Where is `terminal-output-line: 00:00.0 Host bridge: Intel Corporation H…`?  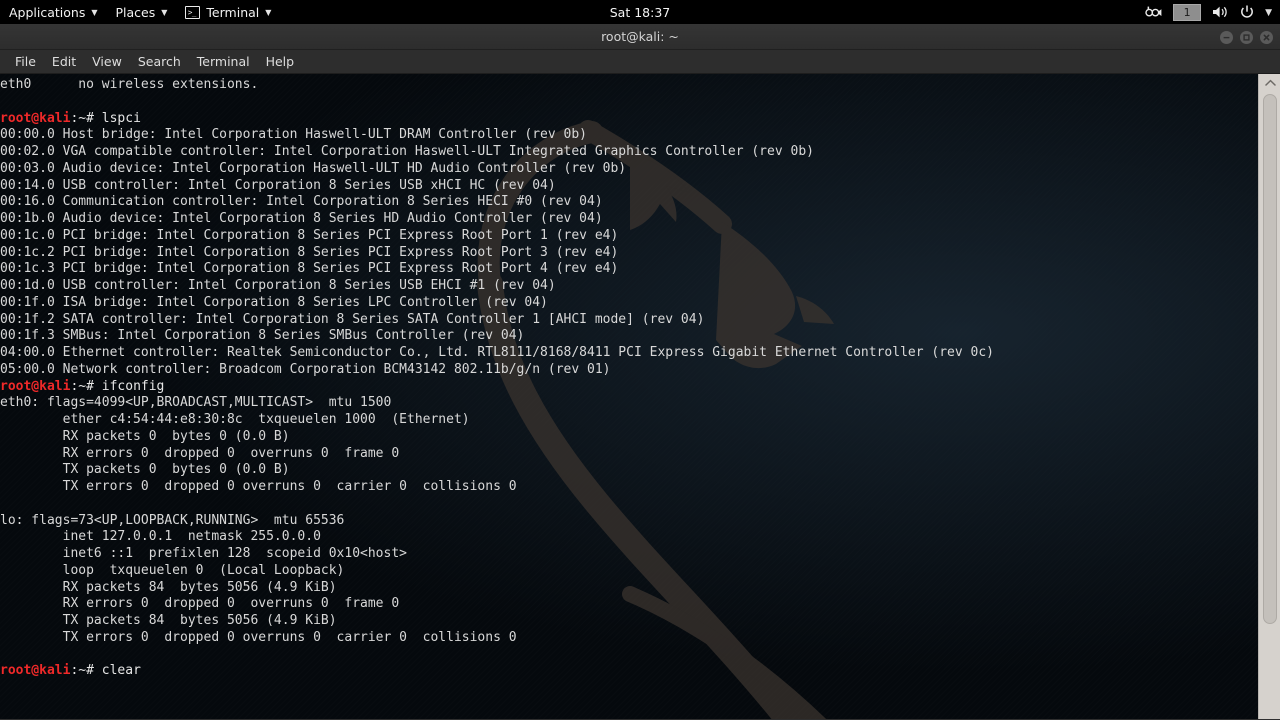 terminal-output-line: 00:00.0 Host bridge: Intel Corporation H… is located at coordinates (293, 135).